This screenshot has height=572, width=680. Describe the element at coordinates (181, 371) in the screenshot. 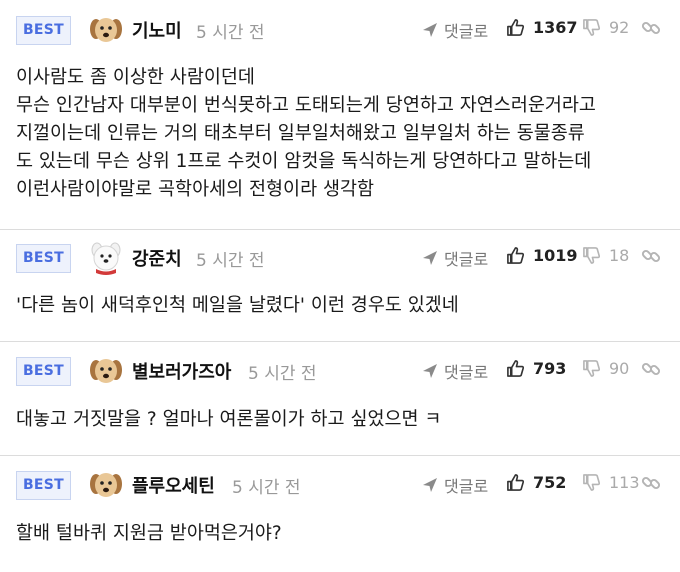

I see `nickname: 별보러가즈아` at that location.